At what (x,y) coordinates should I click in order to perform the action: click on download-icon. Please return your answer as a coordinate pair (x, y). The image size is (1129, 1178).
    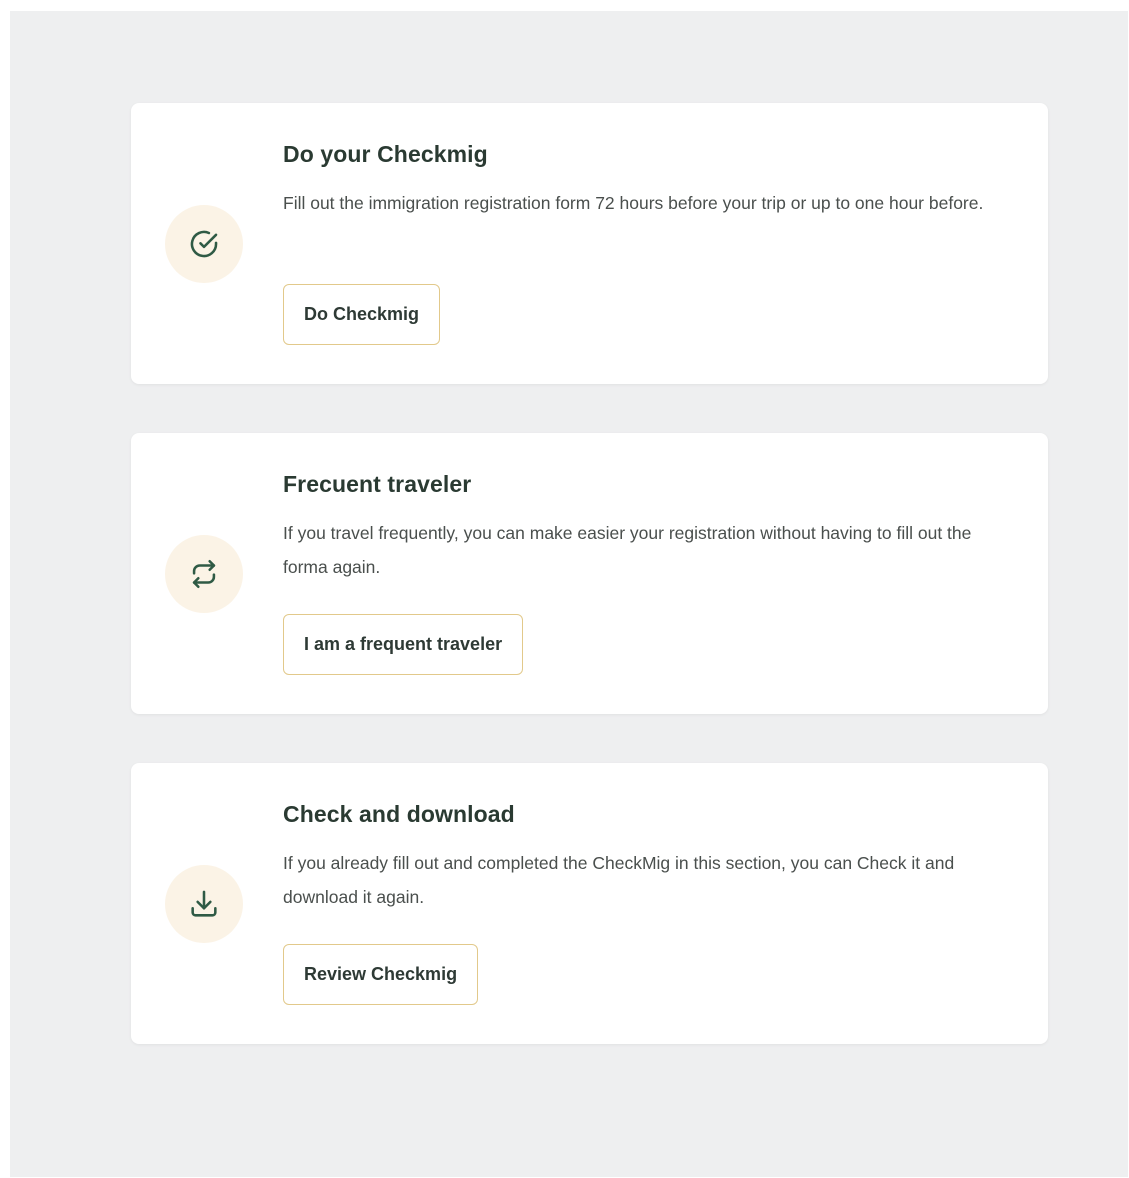
    Looking at the image, I should click on (204, 903).